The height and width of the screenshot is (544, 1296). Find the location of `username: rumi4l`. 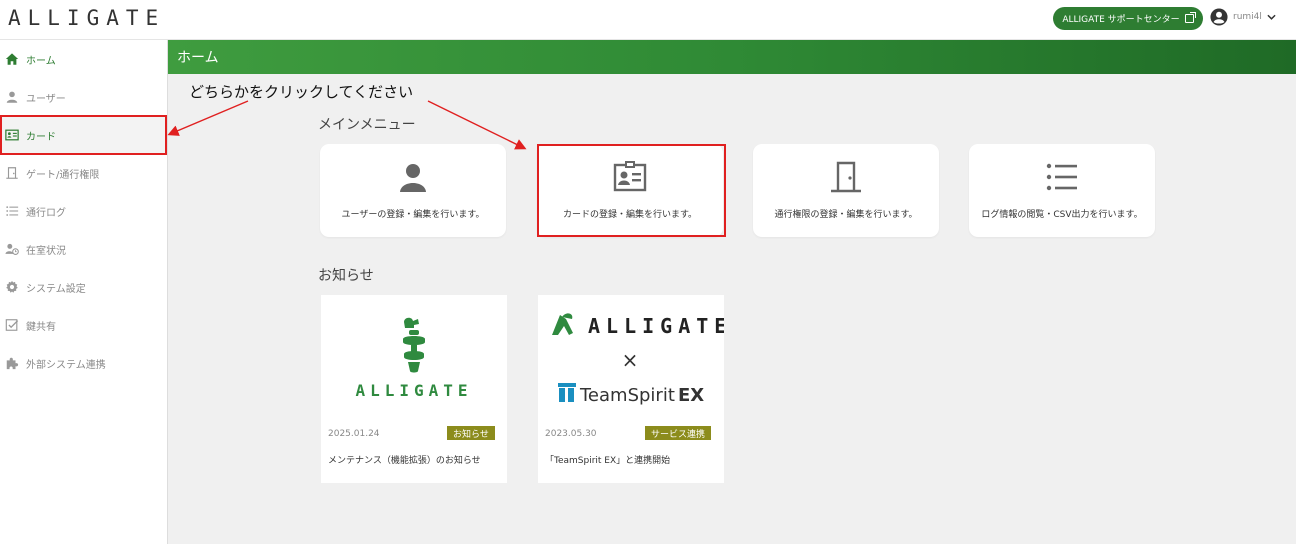

username: rumi4l is located at coordinates (1247, 17).